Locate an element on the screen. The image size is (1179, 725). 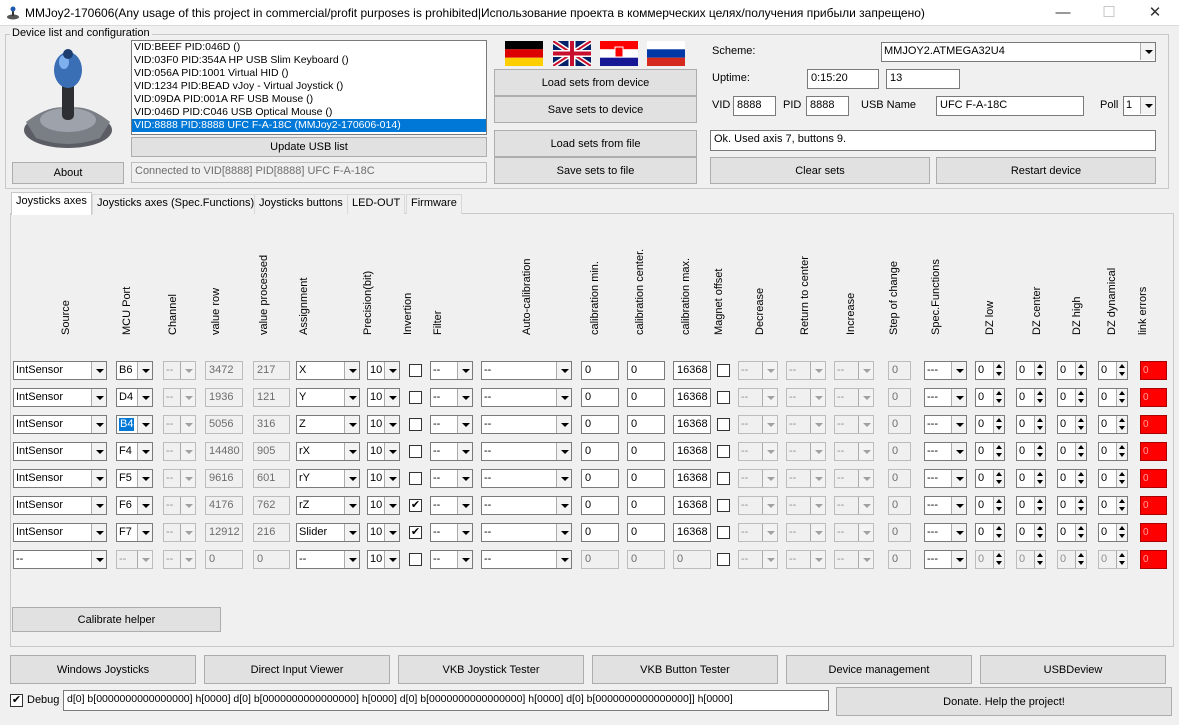
restart-device-button: Restart device is located at coordinates (1046, 170).